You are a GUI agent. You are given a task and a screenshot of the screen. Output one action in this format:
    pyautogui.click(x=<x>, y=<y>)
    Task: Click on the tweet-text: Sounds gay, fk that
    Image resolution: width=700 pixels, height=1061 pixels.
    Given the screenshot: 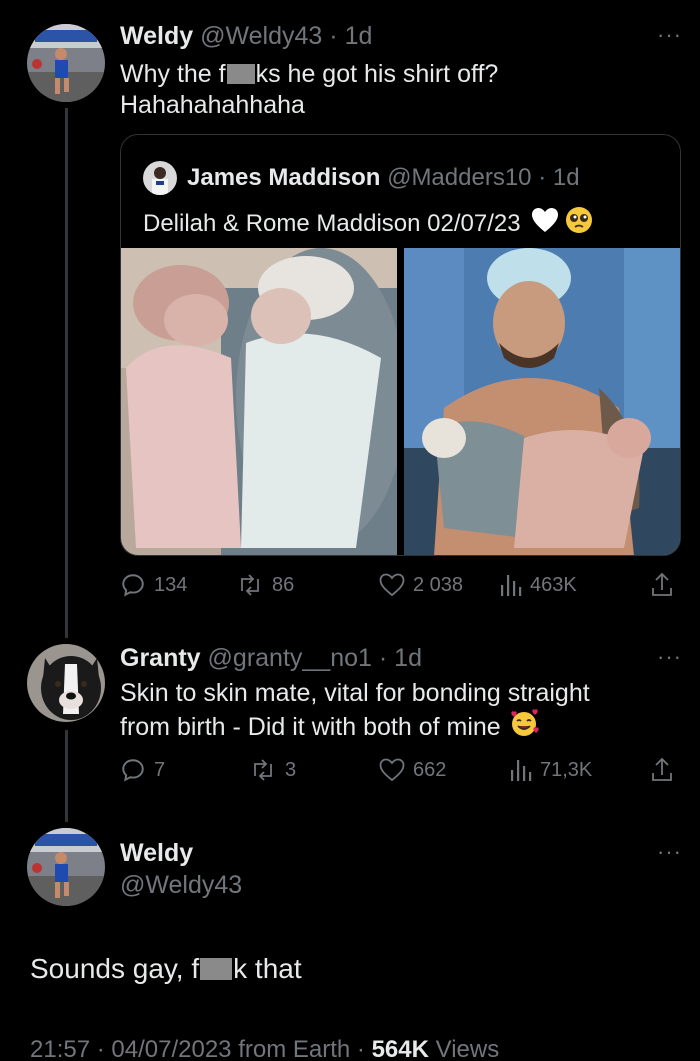 What is the action you would take?
    pyautogui.click(x=166, y=968)
    